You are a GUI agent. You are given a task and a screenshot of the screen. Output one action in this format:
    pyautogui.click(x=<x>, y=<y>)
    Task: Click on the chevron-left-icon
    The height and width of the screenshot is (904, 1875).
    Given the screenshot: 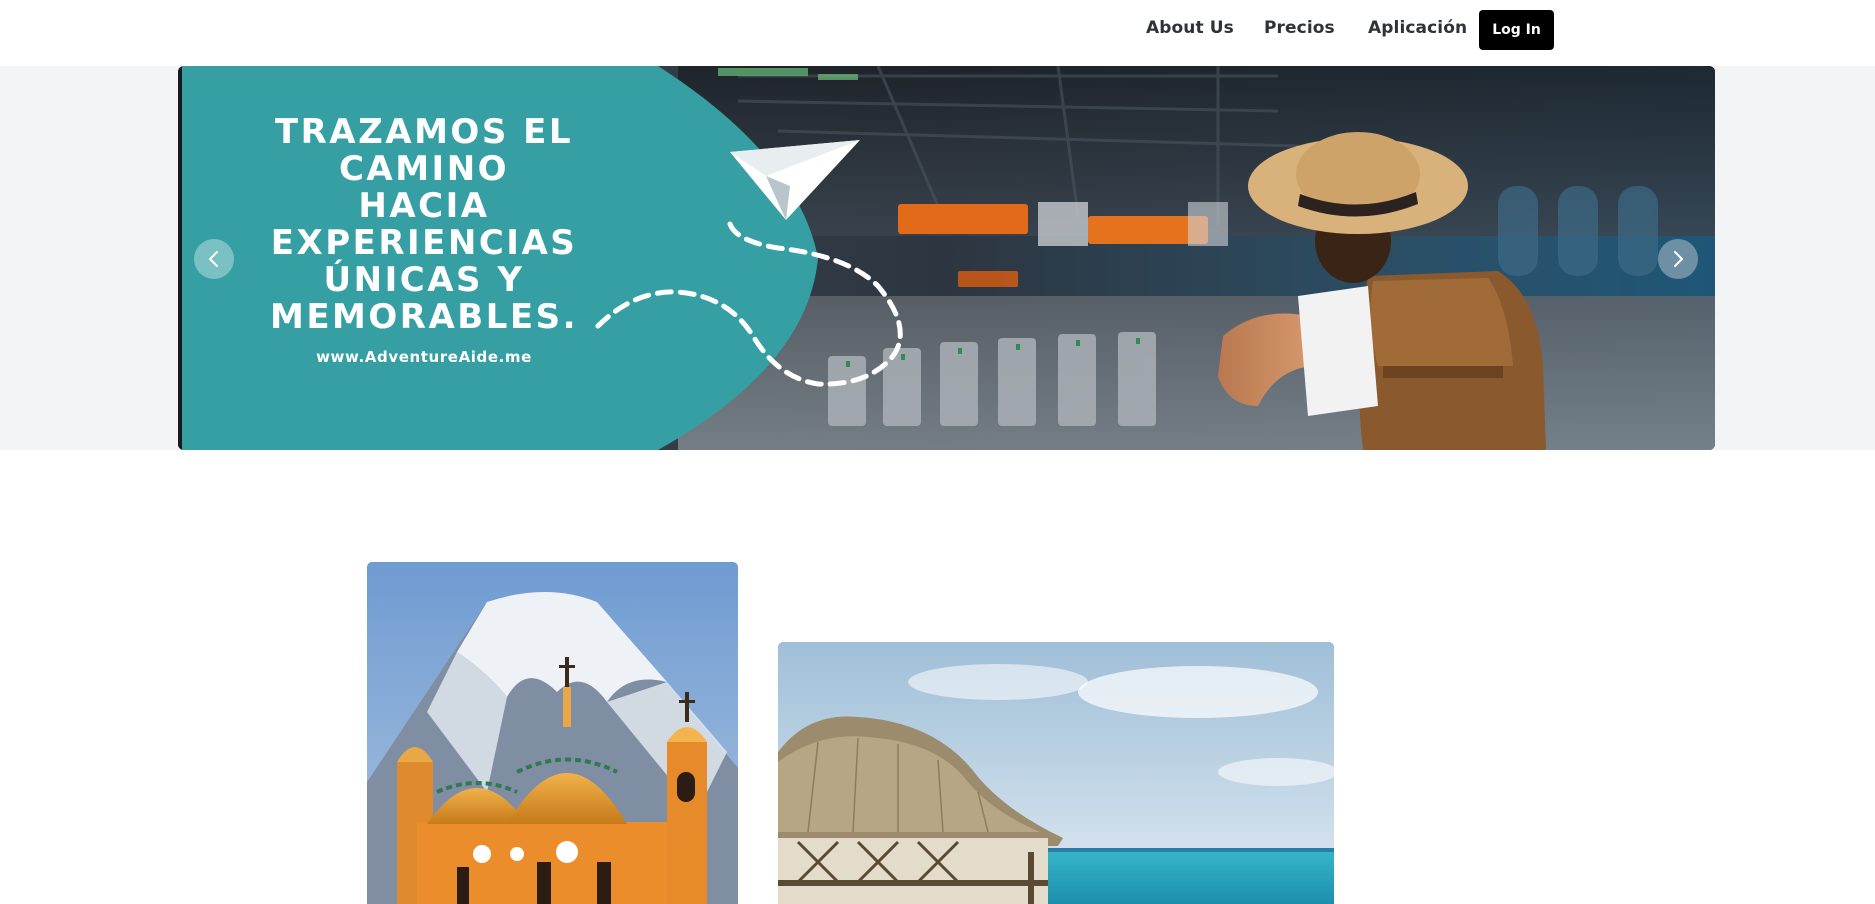 What is the action you would take?
    pyautogui.click(x=213, y=259)
    